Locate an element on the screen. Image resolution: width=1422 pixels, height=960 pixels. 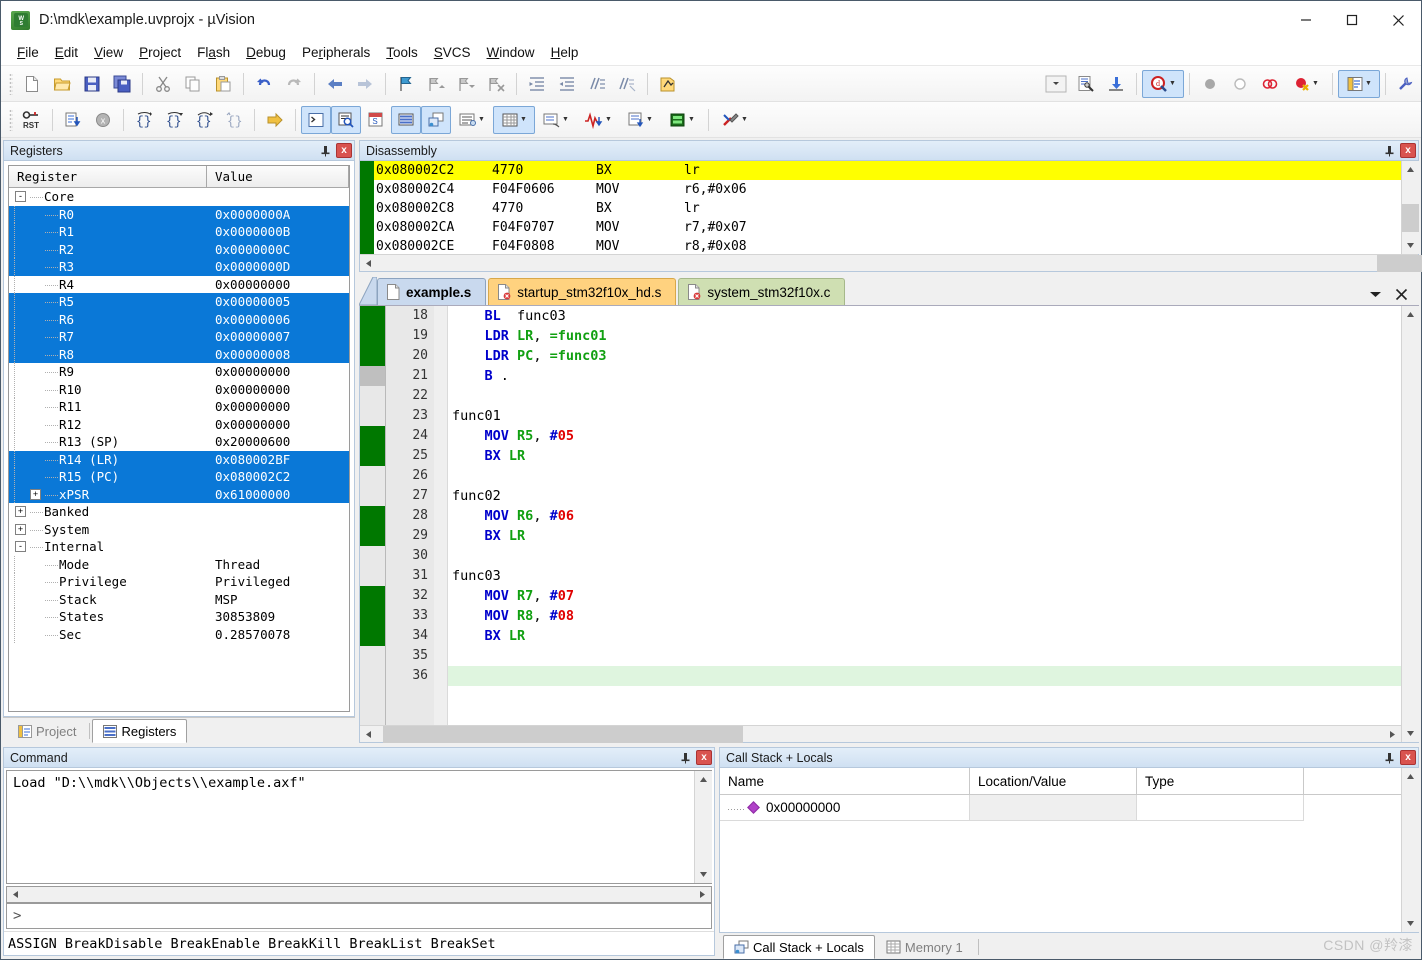
toolbar-grip is located at coordinates (11, 83).